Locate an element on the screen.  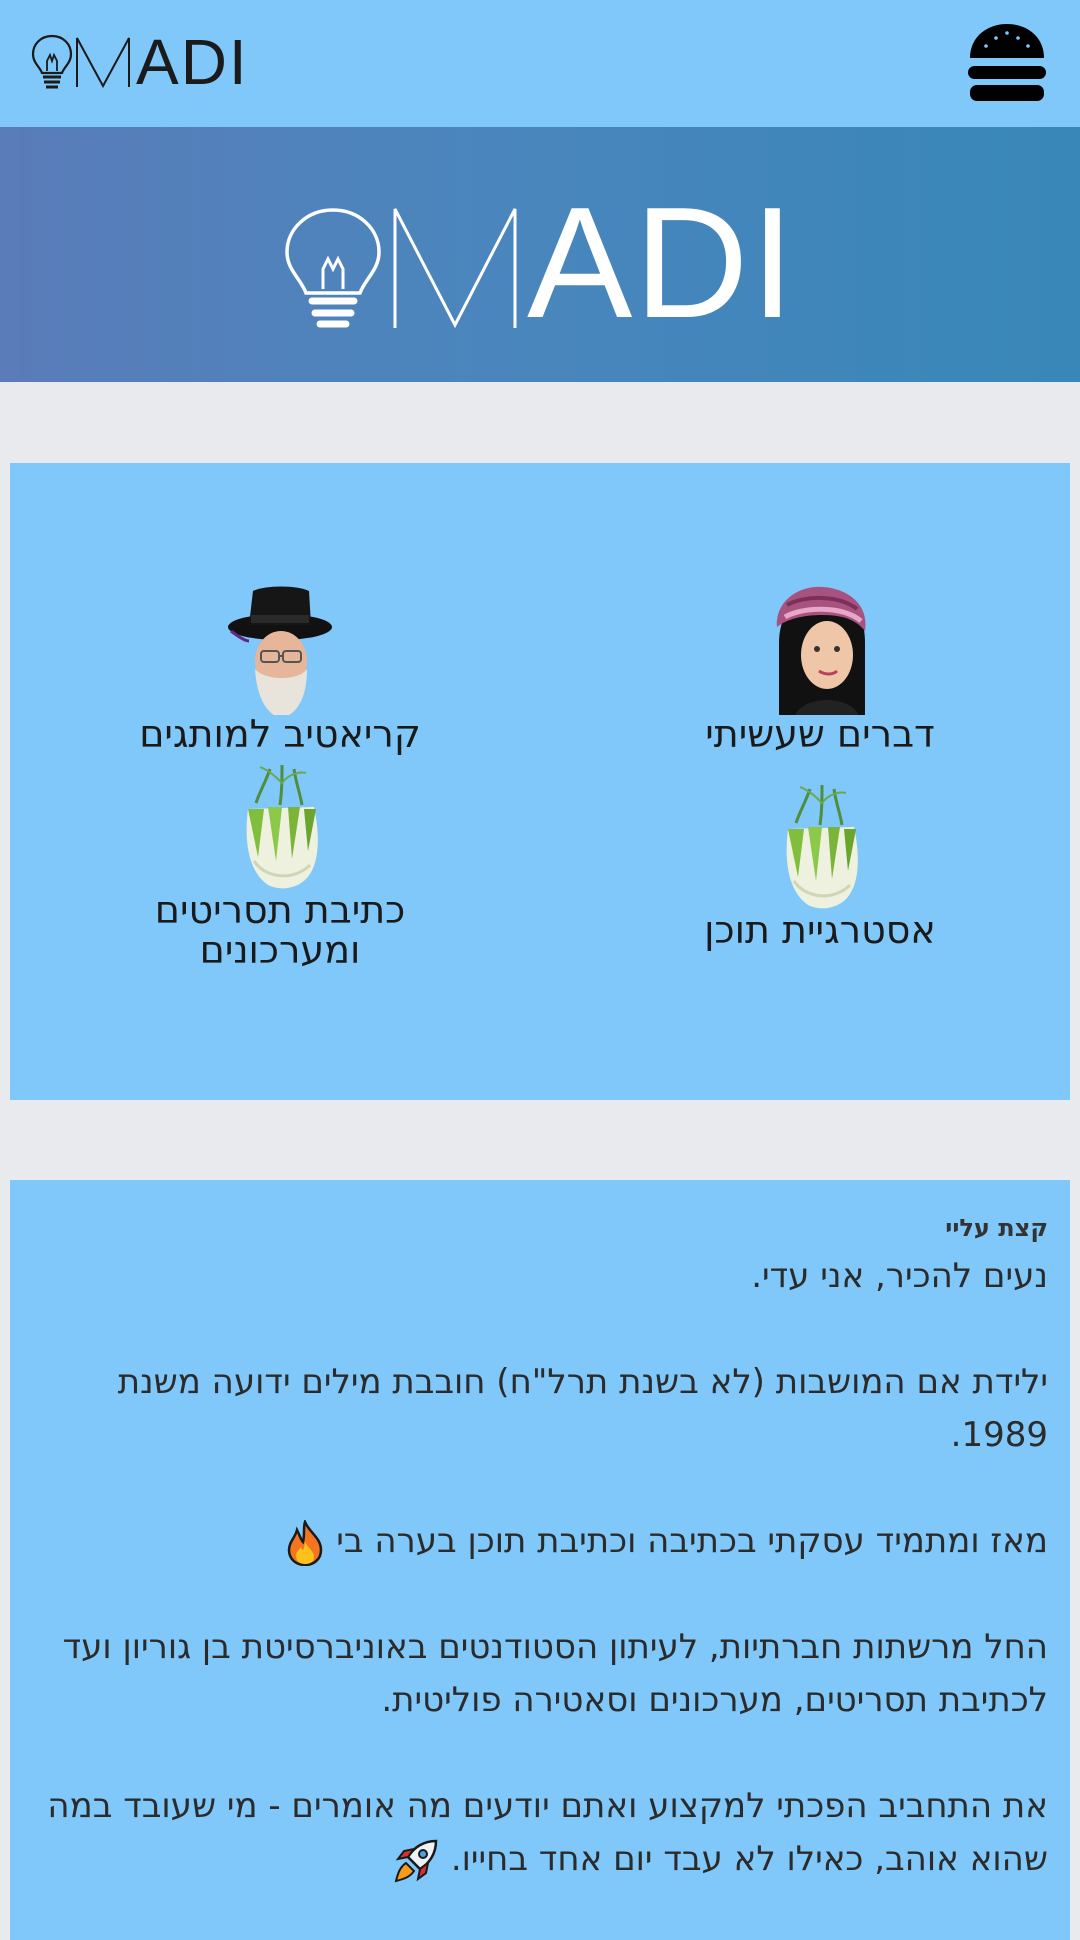
rabbi-portrait-icon is located at coordinates (280, 650).